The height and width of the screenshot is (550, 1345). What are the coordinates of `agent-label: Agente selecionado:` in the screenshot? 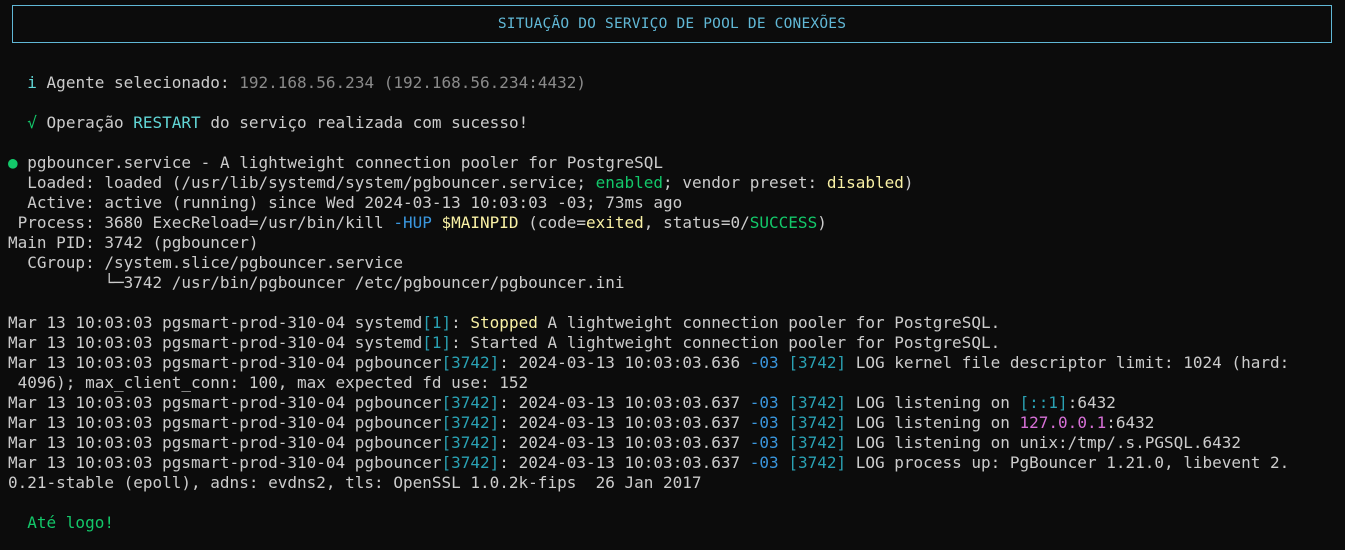 It's located at (138, 82).